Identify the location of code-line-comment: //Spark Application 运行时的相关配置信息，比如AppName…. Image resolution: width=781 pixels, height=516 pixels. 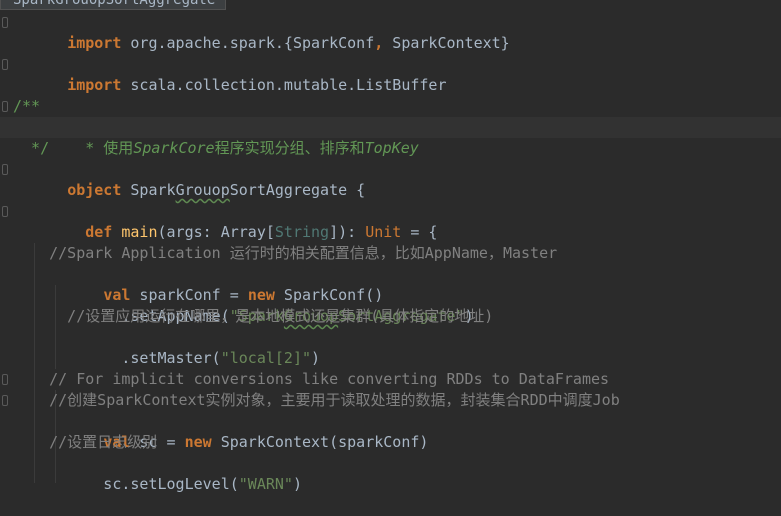
(390, 253).